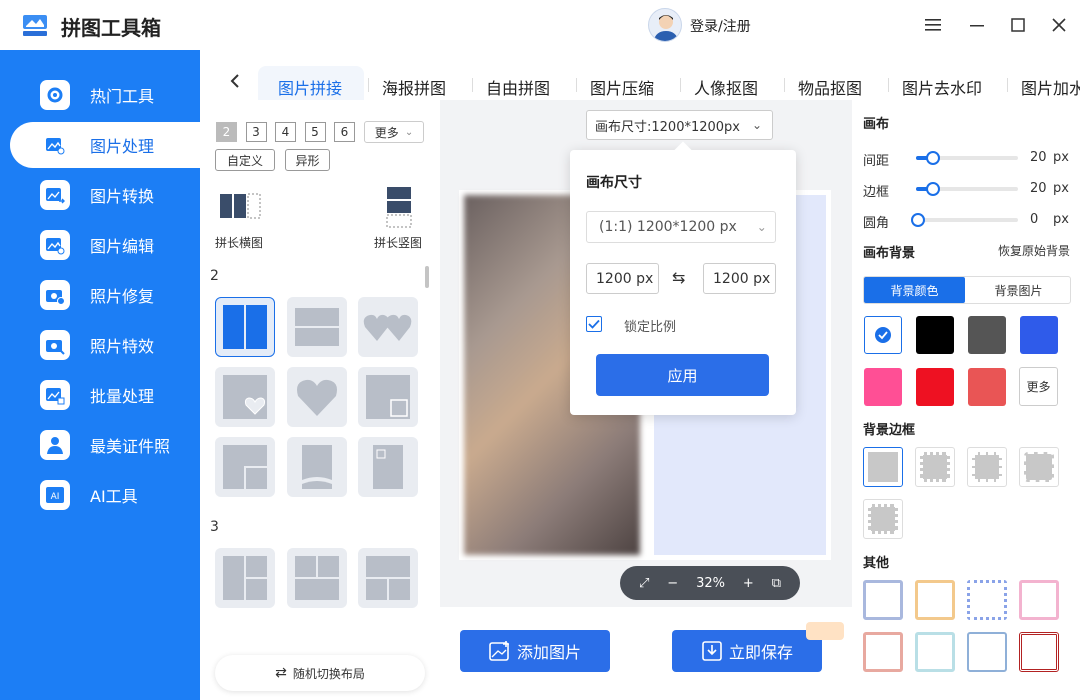 The width and height of the screenshot is (1080, 700). Describe the element at coordinates (105, 395) in the screenshot. I see `sidebar-item-6: 批量处理` at that location.